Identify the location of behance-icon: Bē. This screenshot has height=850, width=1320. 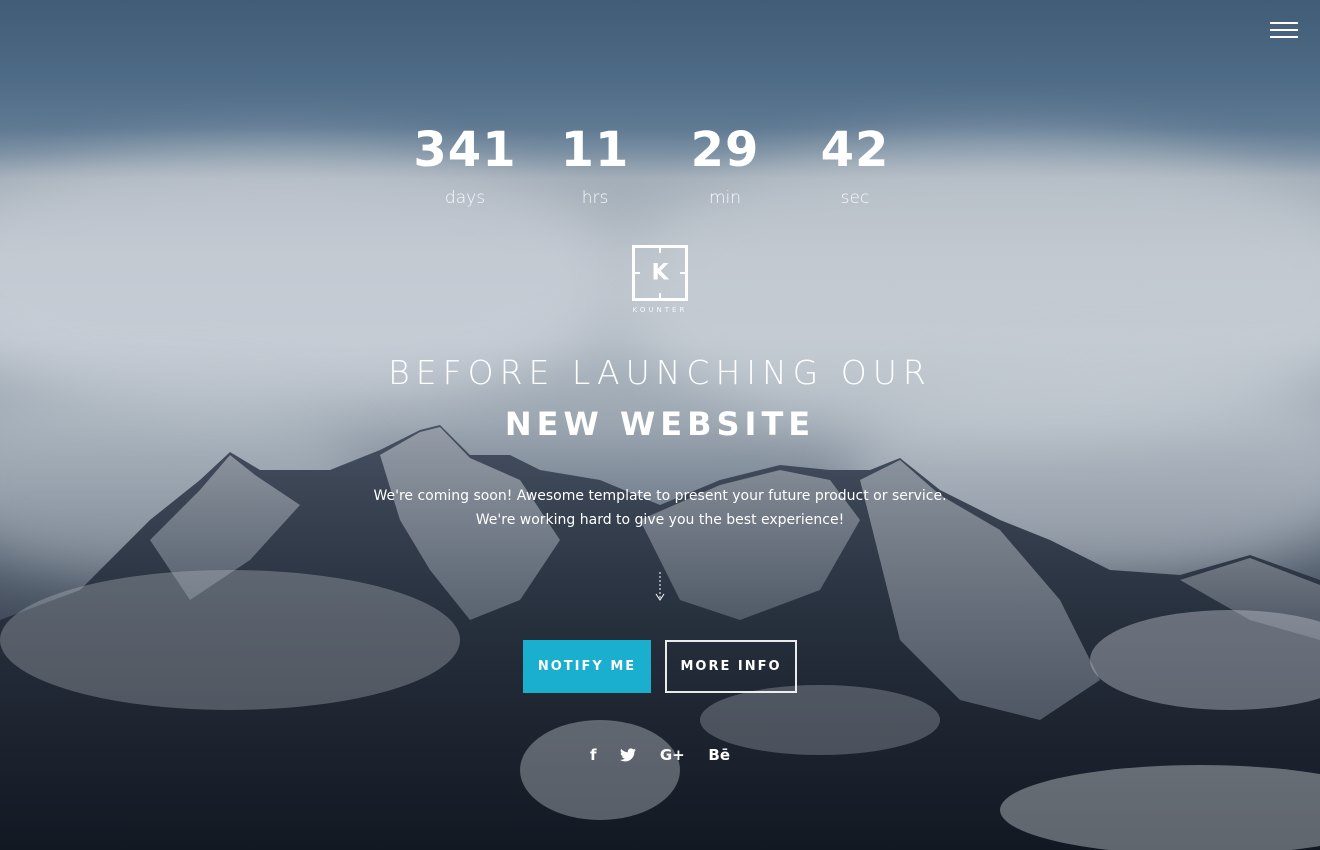
(719, 755).